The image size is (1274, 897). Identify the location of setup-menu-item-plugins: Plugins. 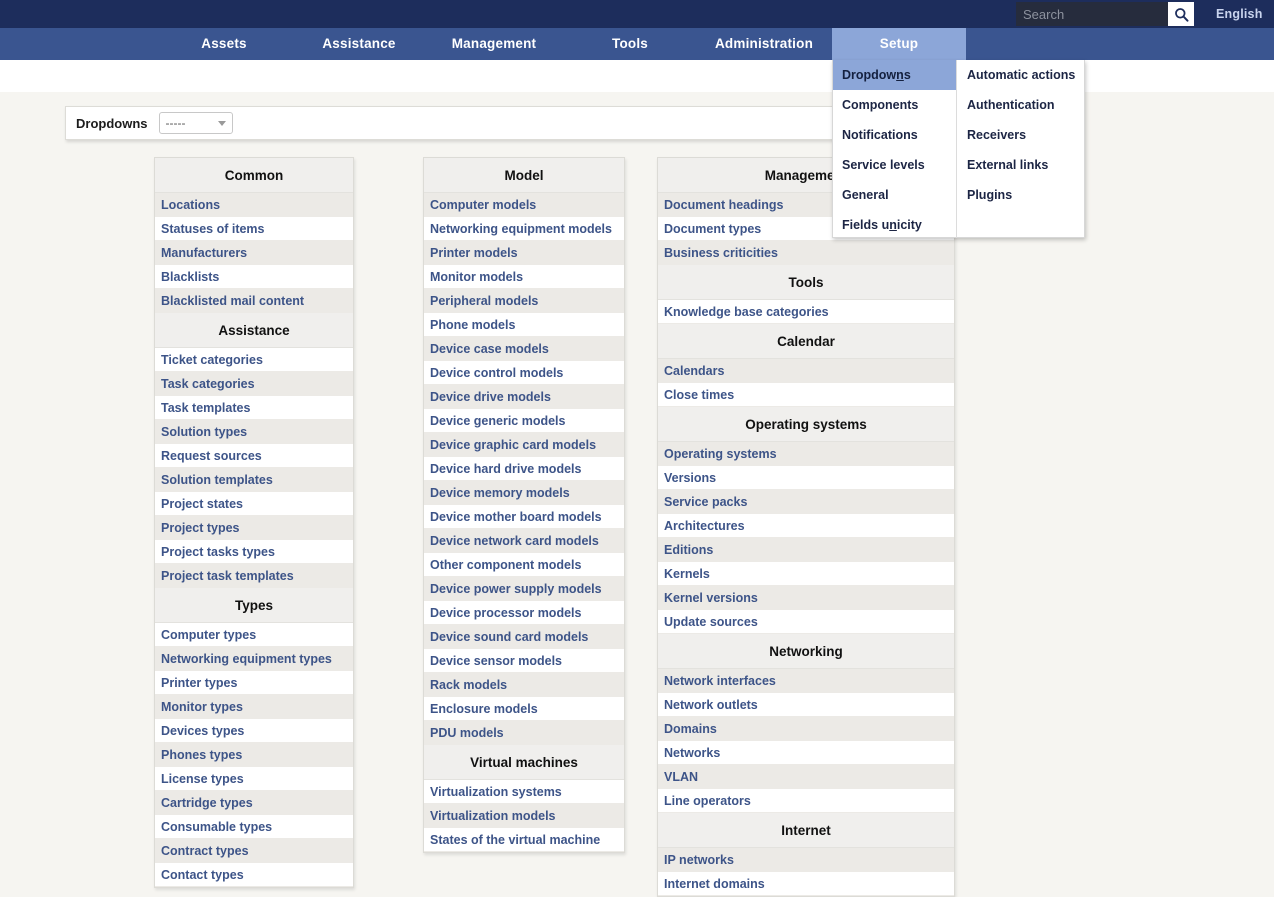
(1020, 195).